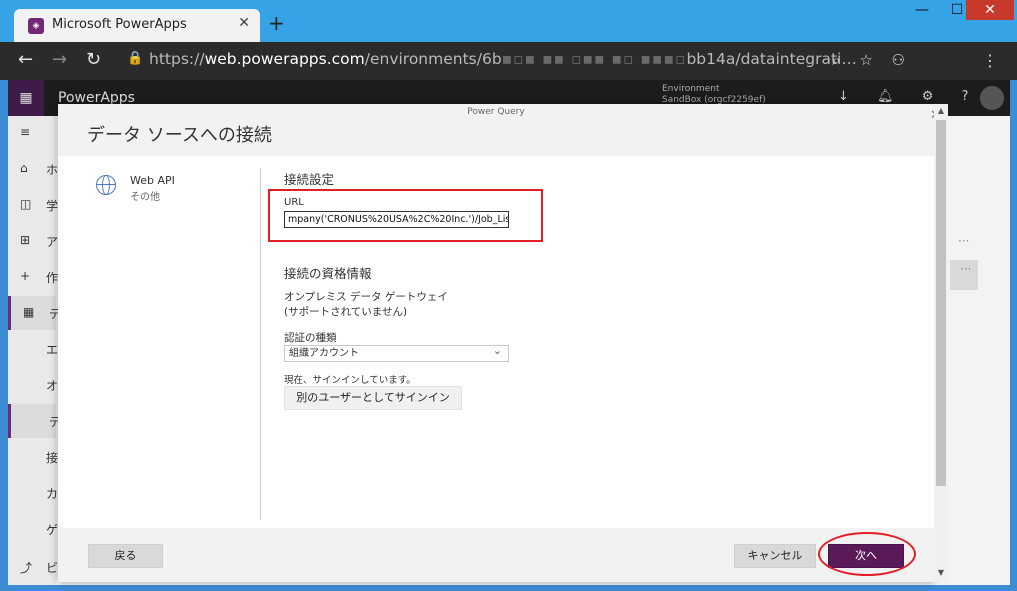 The height and width of the screenshot is (591, 1017). What do you see at coordinates (33, 205) in the screenshot?
I see `nav-item-learn: ◫ 学` at bounding box center [33, 205].